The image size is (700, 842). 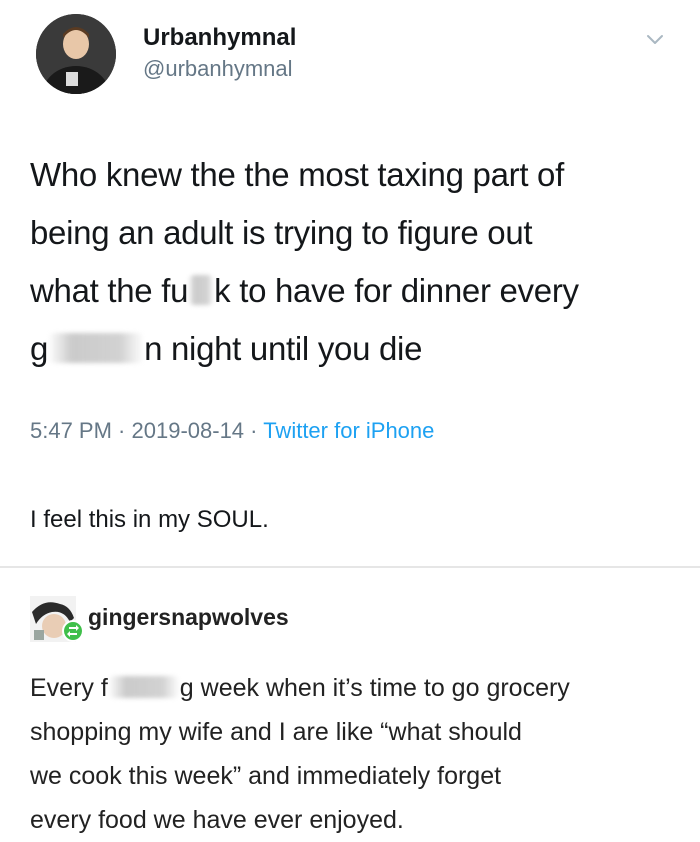 I want to click on reblog-text-fragment: Every f, so click(x=69, y=688).